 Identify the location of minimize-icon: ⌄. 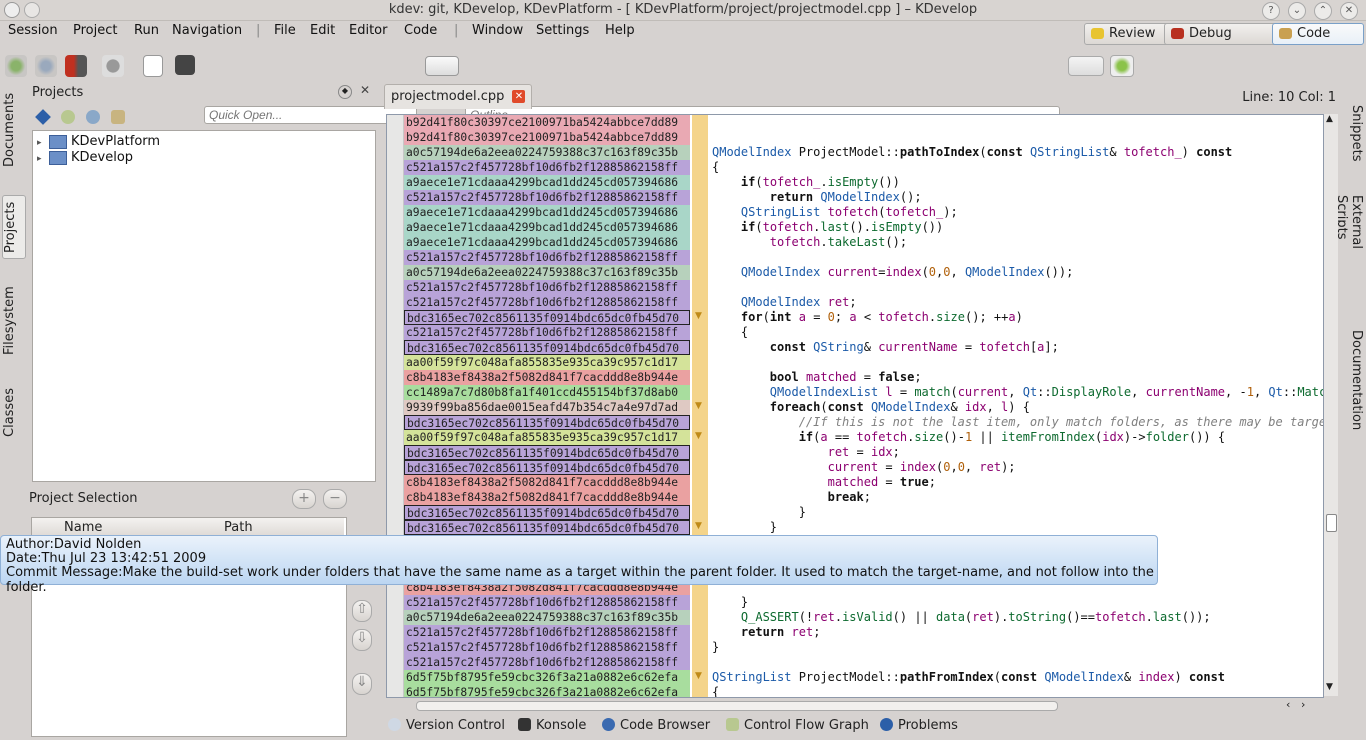
(1297, 11).